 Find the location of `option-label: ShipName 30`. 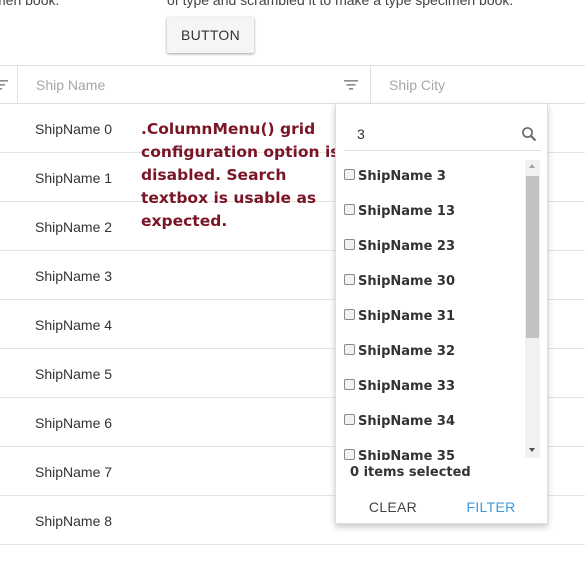

option-label: ShipName 30 is located at coordinates (407, 281).